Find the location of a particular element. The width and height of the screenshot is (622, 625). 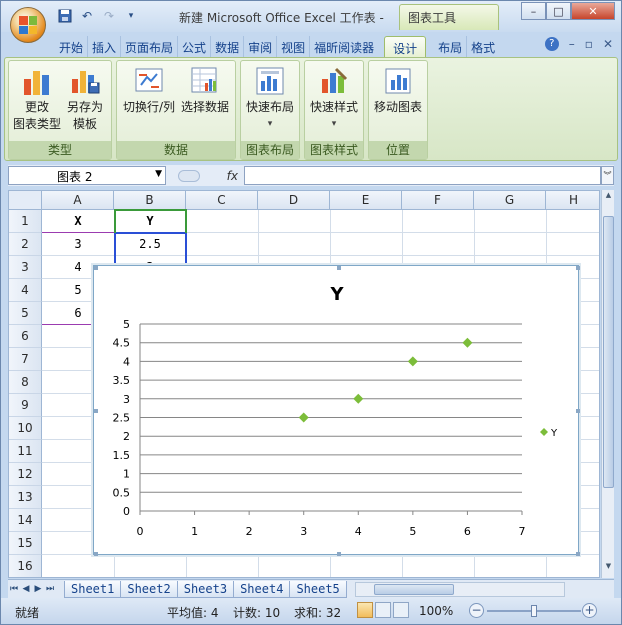

y-tick-label: 4 is located at coordinates (126, 361).